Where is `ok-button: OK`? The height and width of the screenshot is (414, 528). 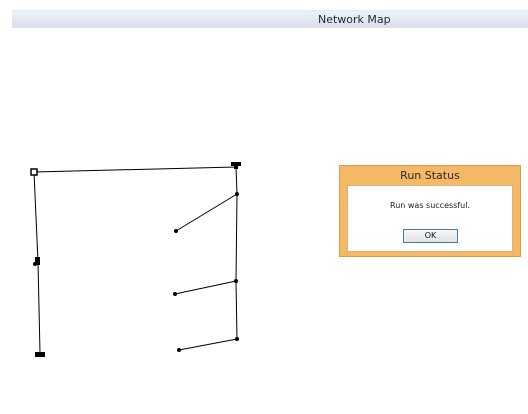 ok-button: OK is located at coordinates (430, 236).